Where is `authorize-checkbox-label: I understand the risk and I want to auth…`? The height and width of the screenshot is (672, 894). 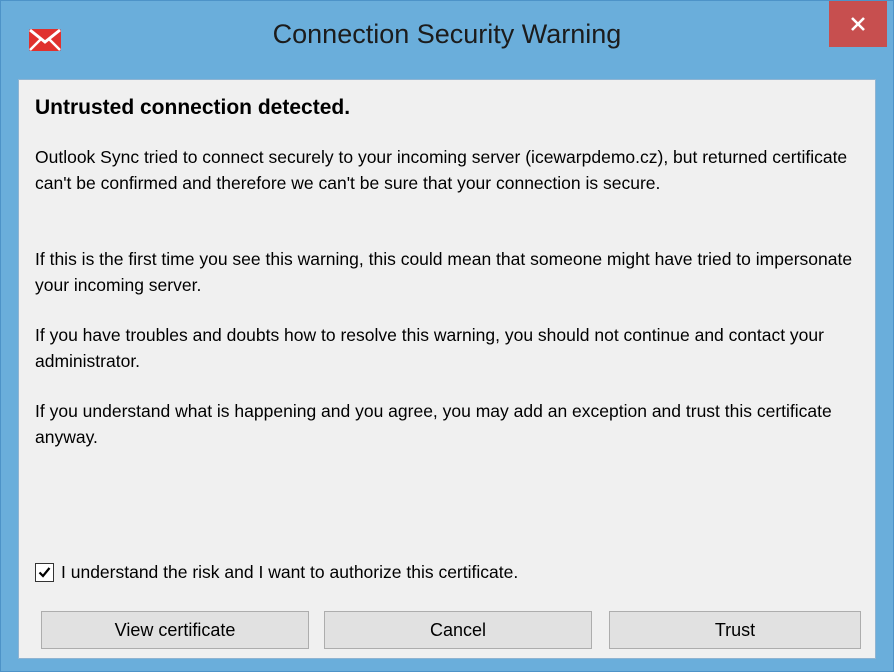 authorize-checkbox-label: I understand the risk and I want to auth… is located at coordinates (289, 572).